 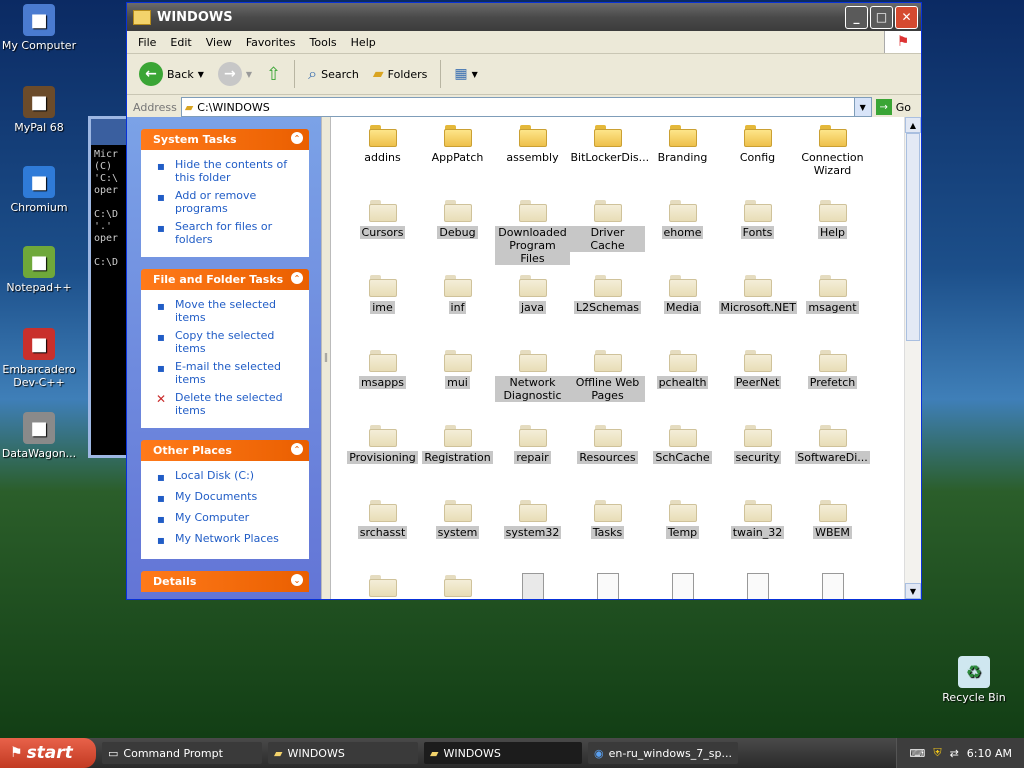 I want to click on other-places-header: Other Places ⌃, so click(x=225, y=450).